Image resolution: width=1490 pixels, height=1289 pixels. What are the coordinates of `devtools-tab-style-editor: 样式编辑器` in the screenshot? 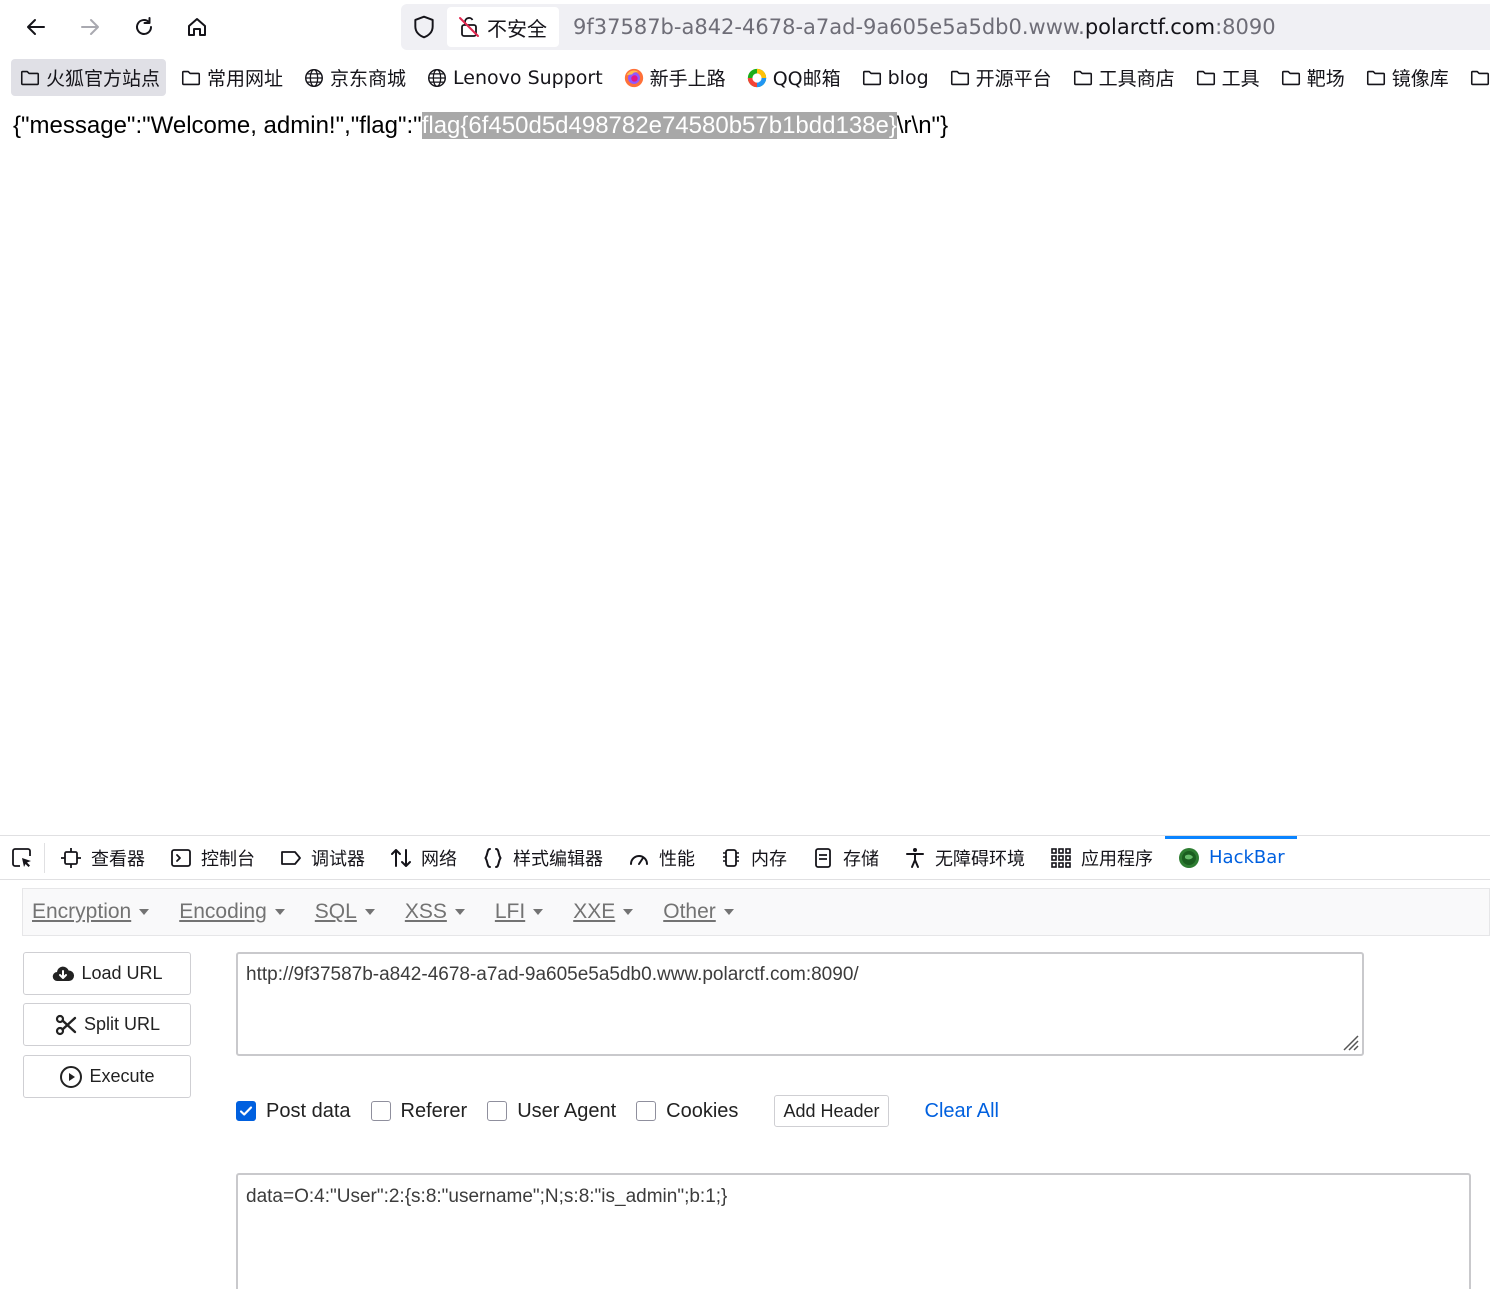 It's located at (542, 858).